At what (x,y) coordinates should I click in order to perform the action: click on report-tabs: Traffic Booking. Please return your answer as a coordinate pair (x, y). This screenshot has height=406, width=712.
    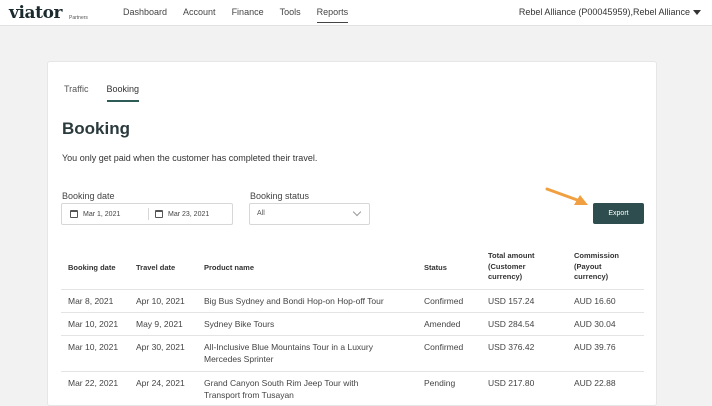
    Looking at the image, I should click on (110, 93).